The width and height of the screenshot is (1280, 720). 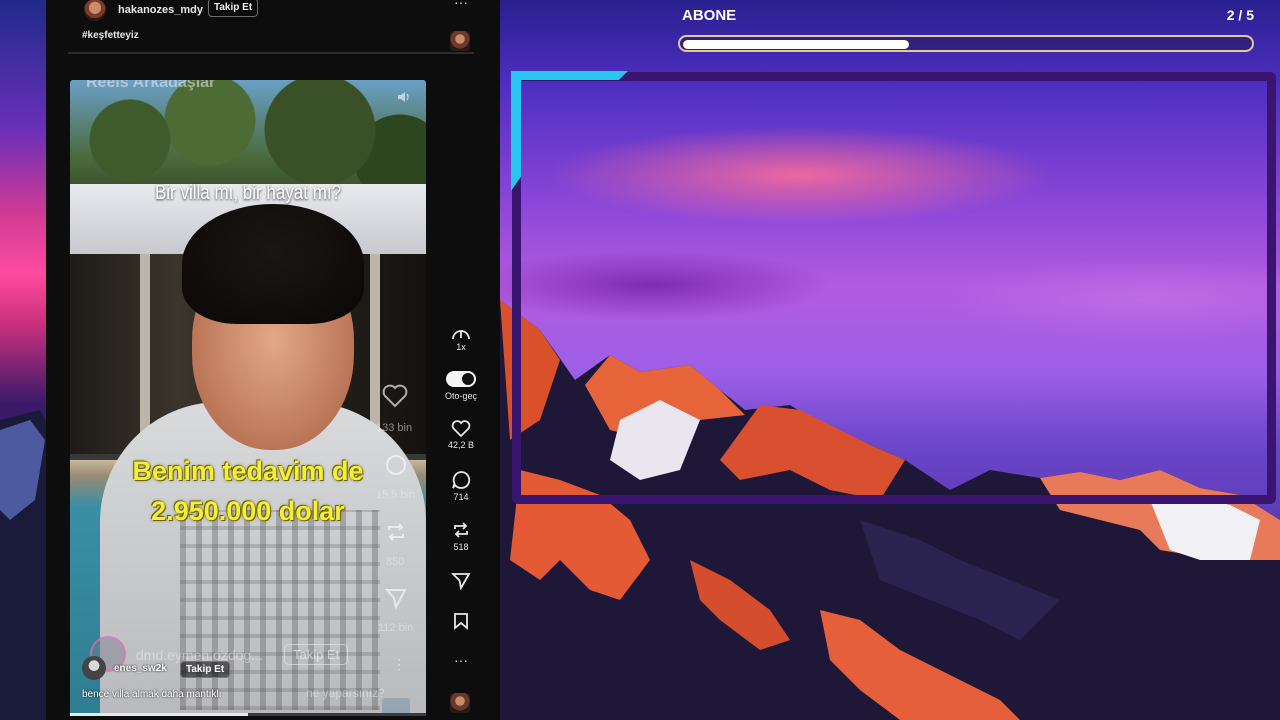 What do you see at coordinates (233, 8) in the screenshot?
I see `follow-button: Takip Et` at bounding box center [233, 8].